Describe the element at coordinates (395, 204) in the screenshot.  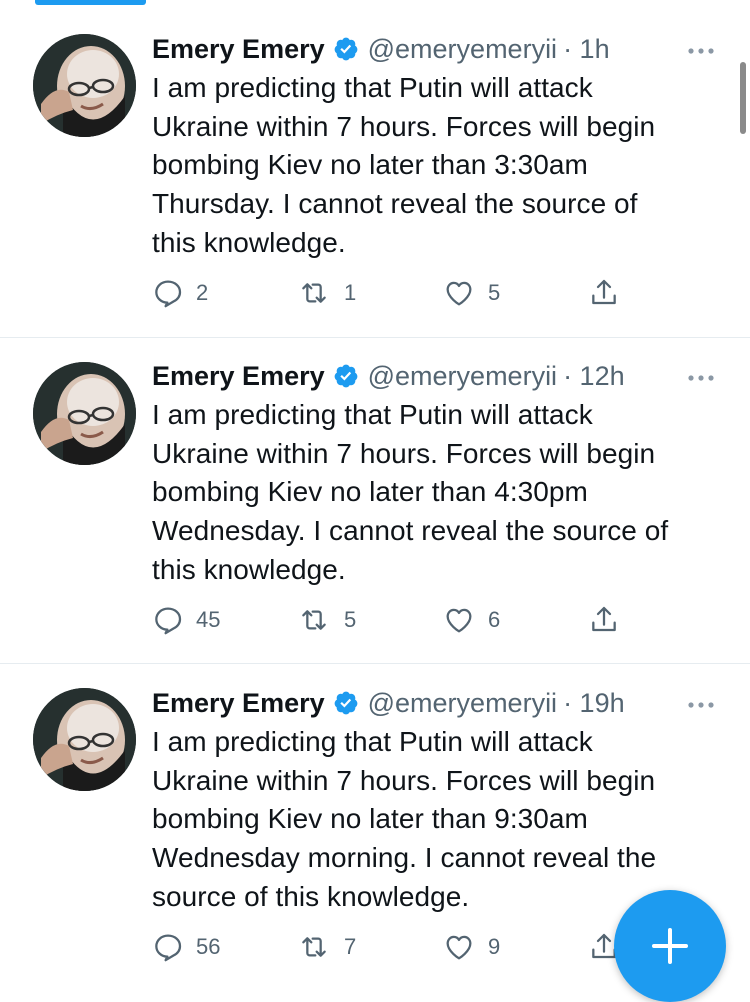
I see `tweet-text-line: Thursday. I cannot reveal the source of` at that location.